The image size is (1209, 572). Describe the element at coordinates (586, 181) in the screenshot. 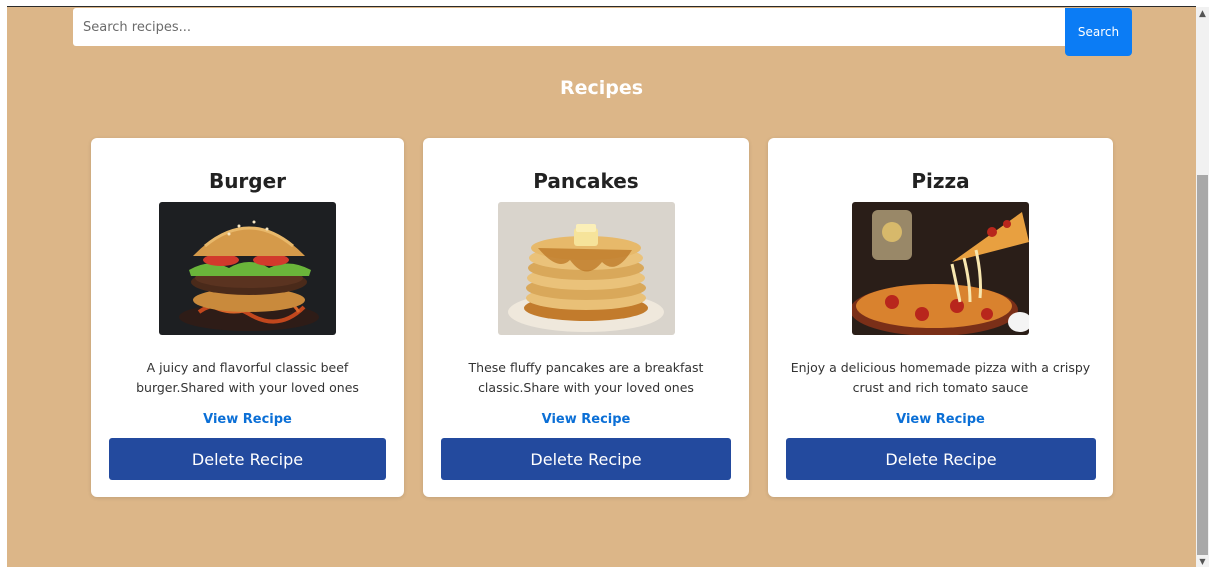

I see `recipe-title: Pancakes` at that location.